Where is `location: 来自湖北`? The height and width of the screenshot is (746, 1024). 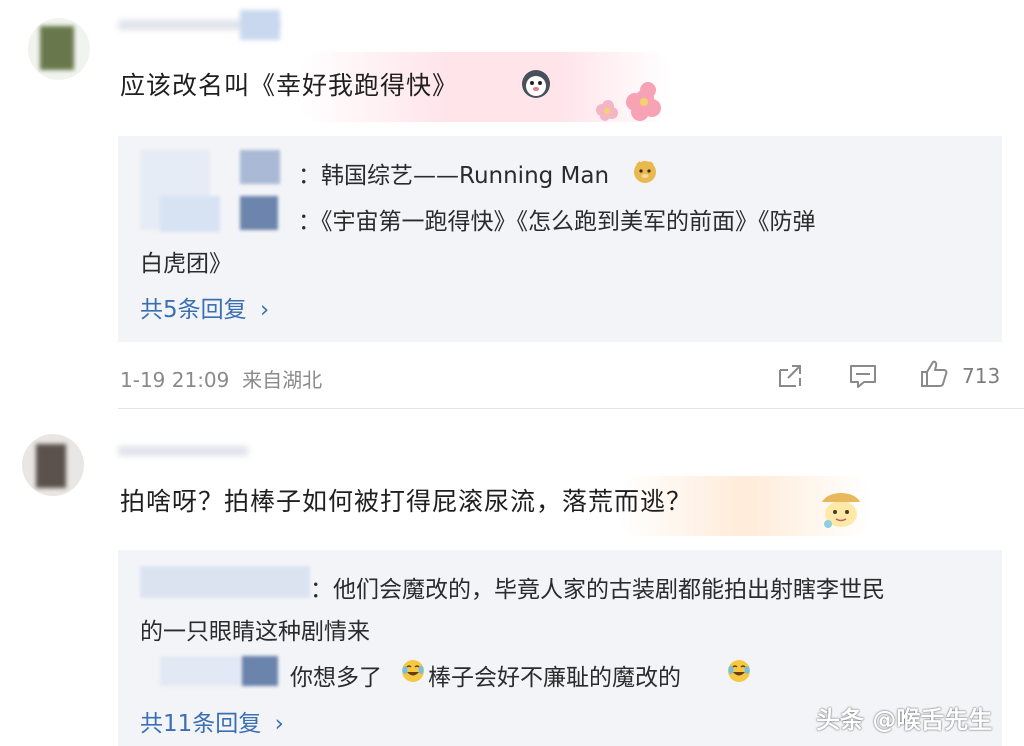 location: 来自湖北 is located at coordinates (282, 380).